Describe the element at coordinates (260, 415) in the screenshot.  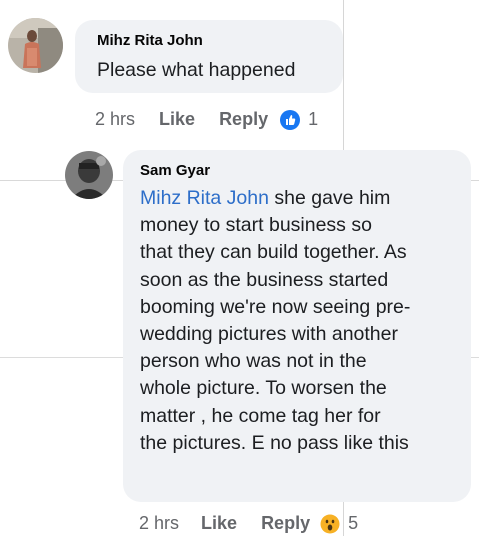
I see `comment-line: matter , he come tag her for` at that location.